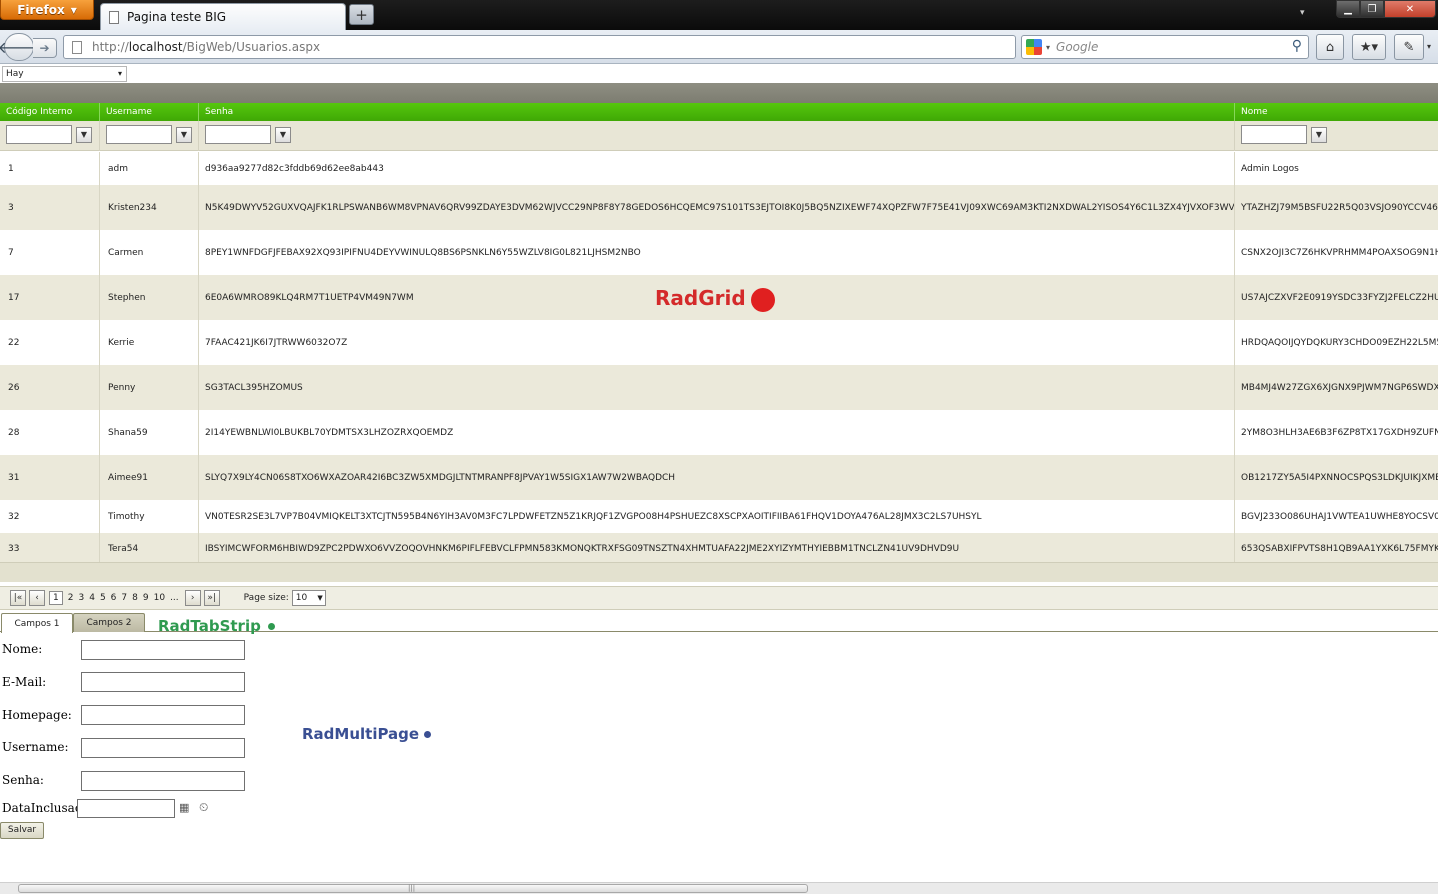 This screenshot has width=1438, height=894. I want to click on theme-select: Hay ▾, so click(64, 74).